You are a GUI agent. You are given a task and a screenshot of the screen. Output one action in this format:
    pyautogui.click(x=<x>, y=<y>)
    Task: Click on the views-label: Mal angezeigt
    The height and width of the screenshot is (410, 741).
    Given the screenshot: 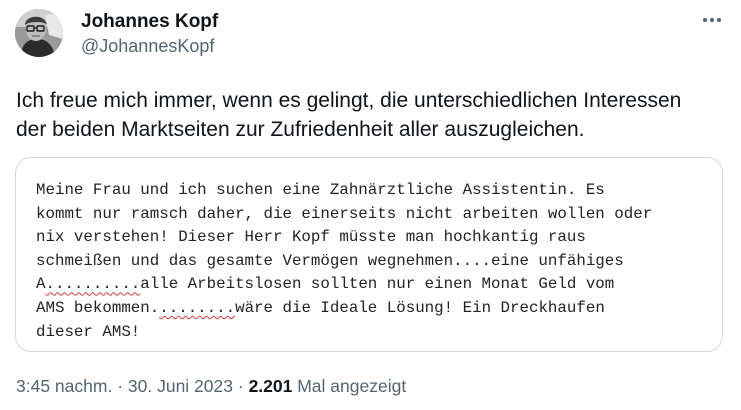 What is the action you would take?
    pyautogui.click(x=352, y=386)
    